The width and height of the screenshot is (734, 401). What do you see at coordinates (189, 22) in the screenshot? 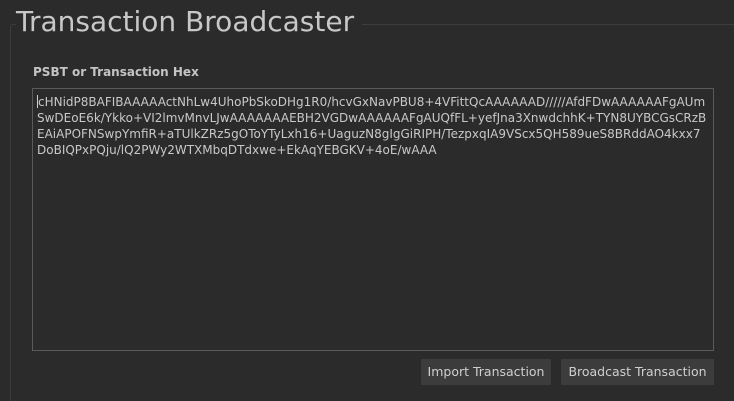
I see `window-title: Transaction Broadcaster` at bounding box center [189, 22].